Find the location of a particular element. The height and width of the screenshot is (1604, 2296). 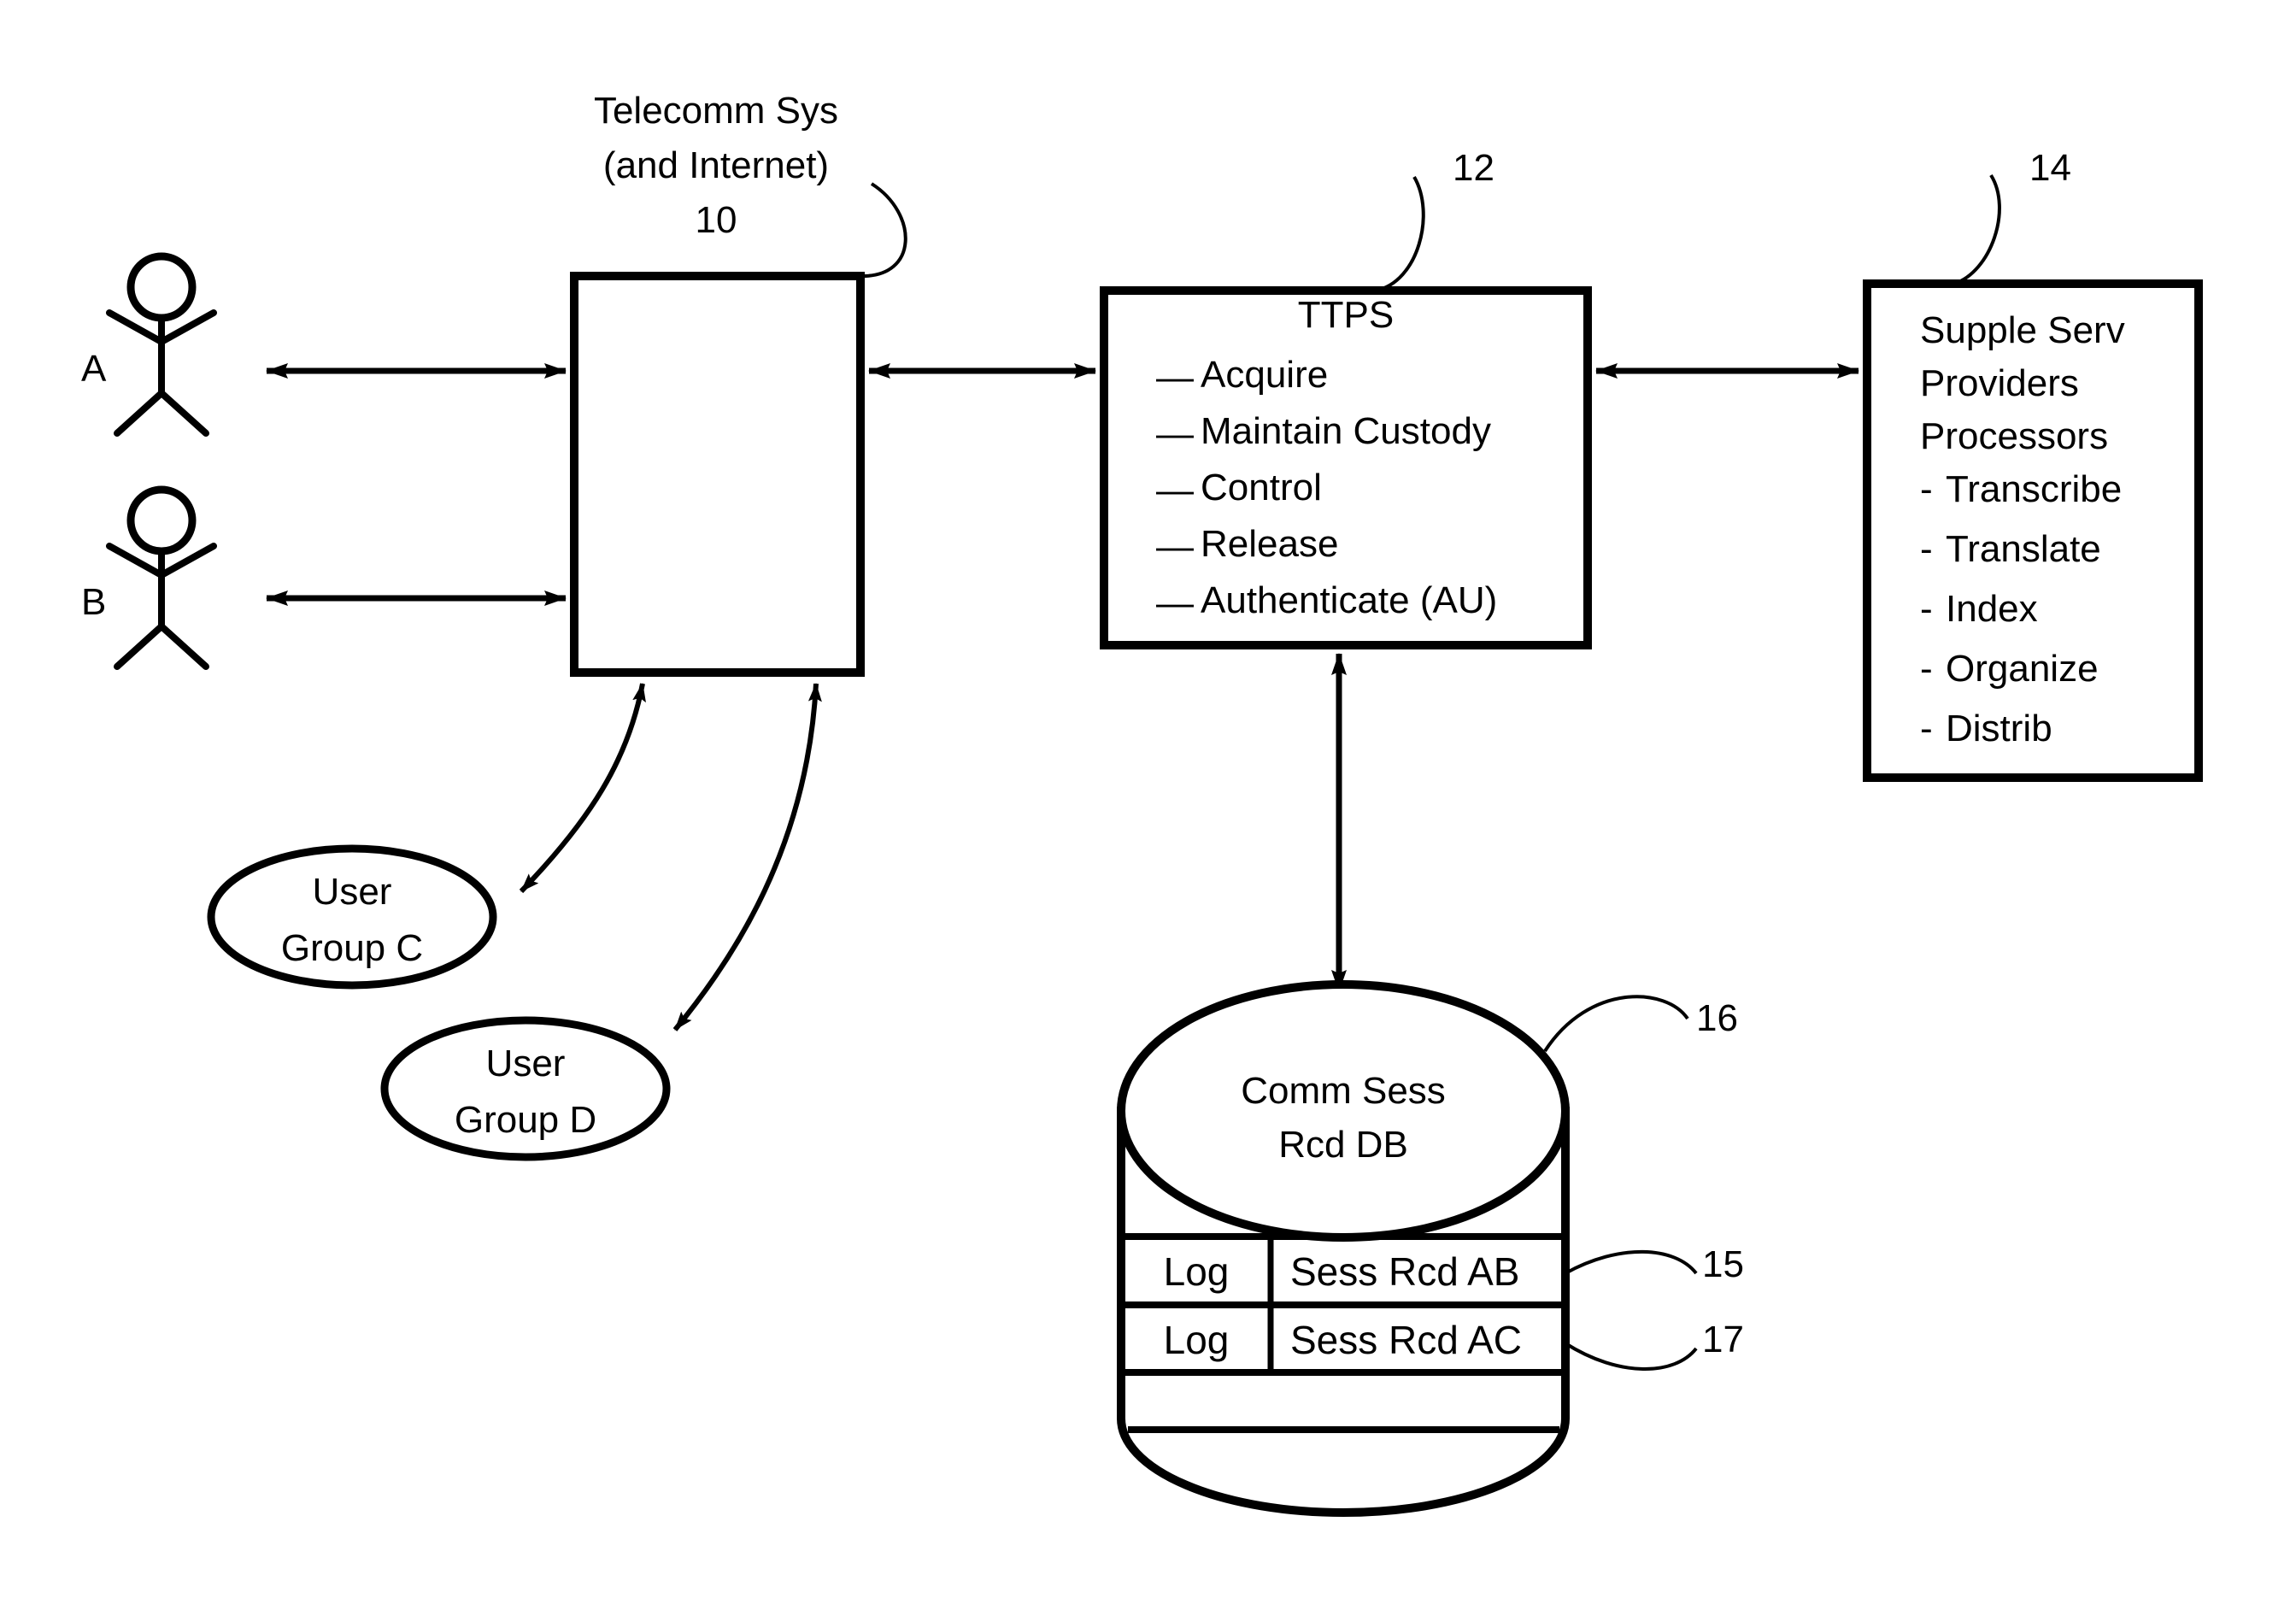

supple-item-3: Organize is located at coordinates (2022, 669).